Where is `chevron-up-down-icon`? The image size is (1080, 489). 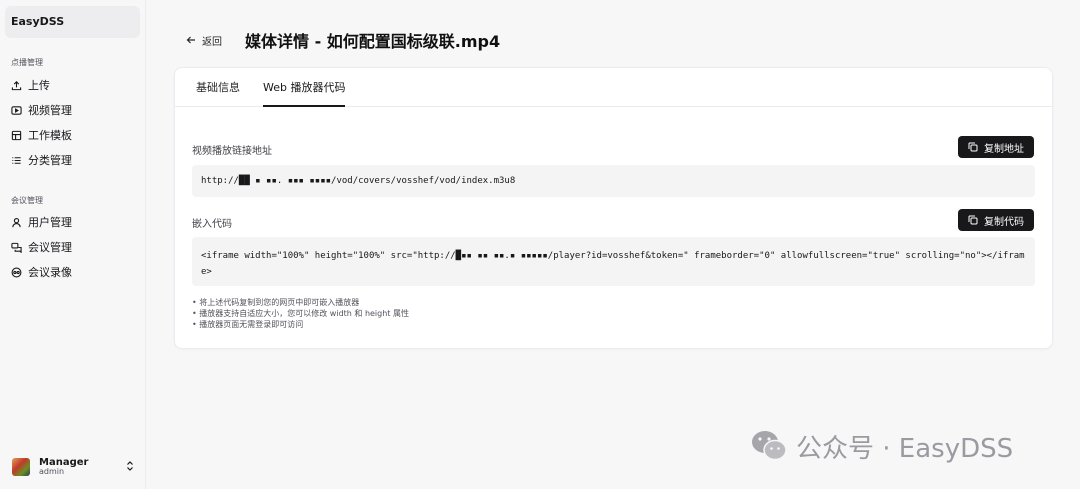 chevron-up-down-icon is located at coordinates (130, 466).